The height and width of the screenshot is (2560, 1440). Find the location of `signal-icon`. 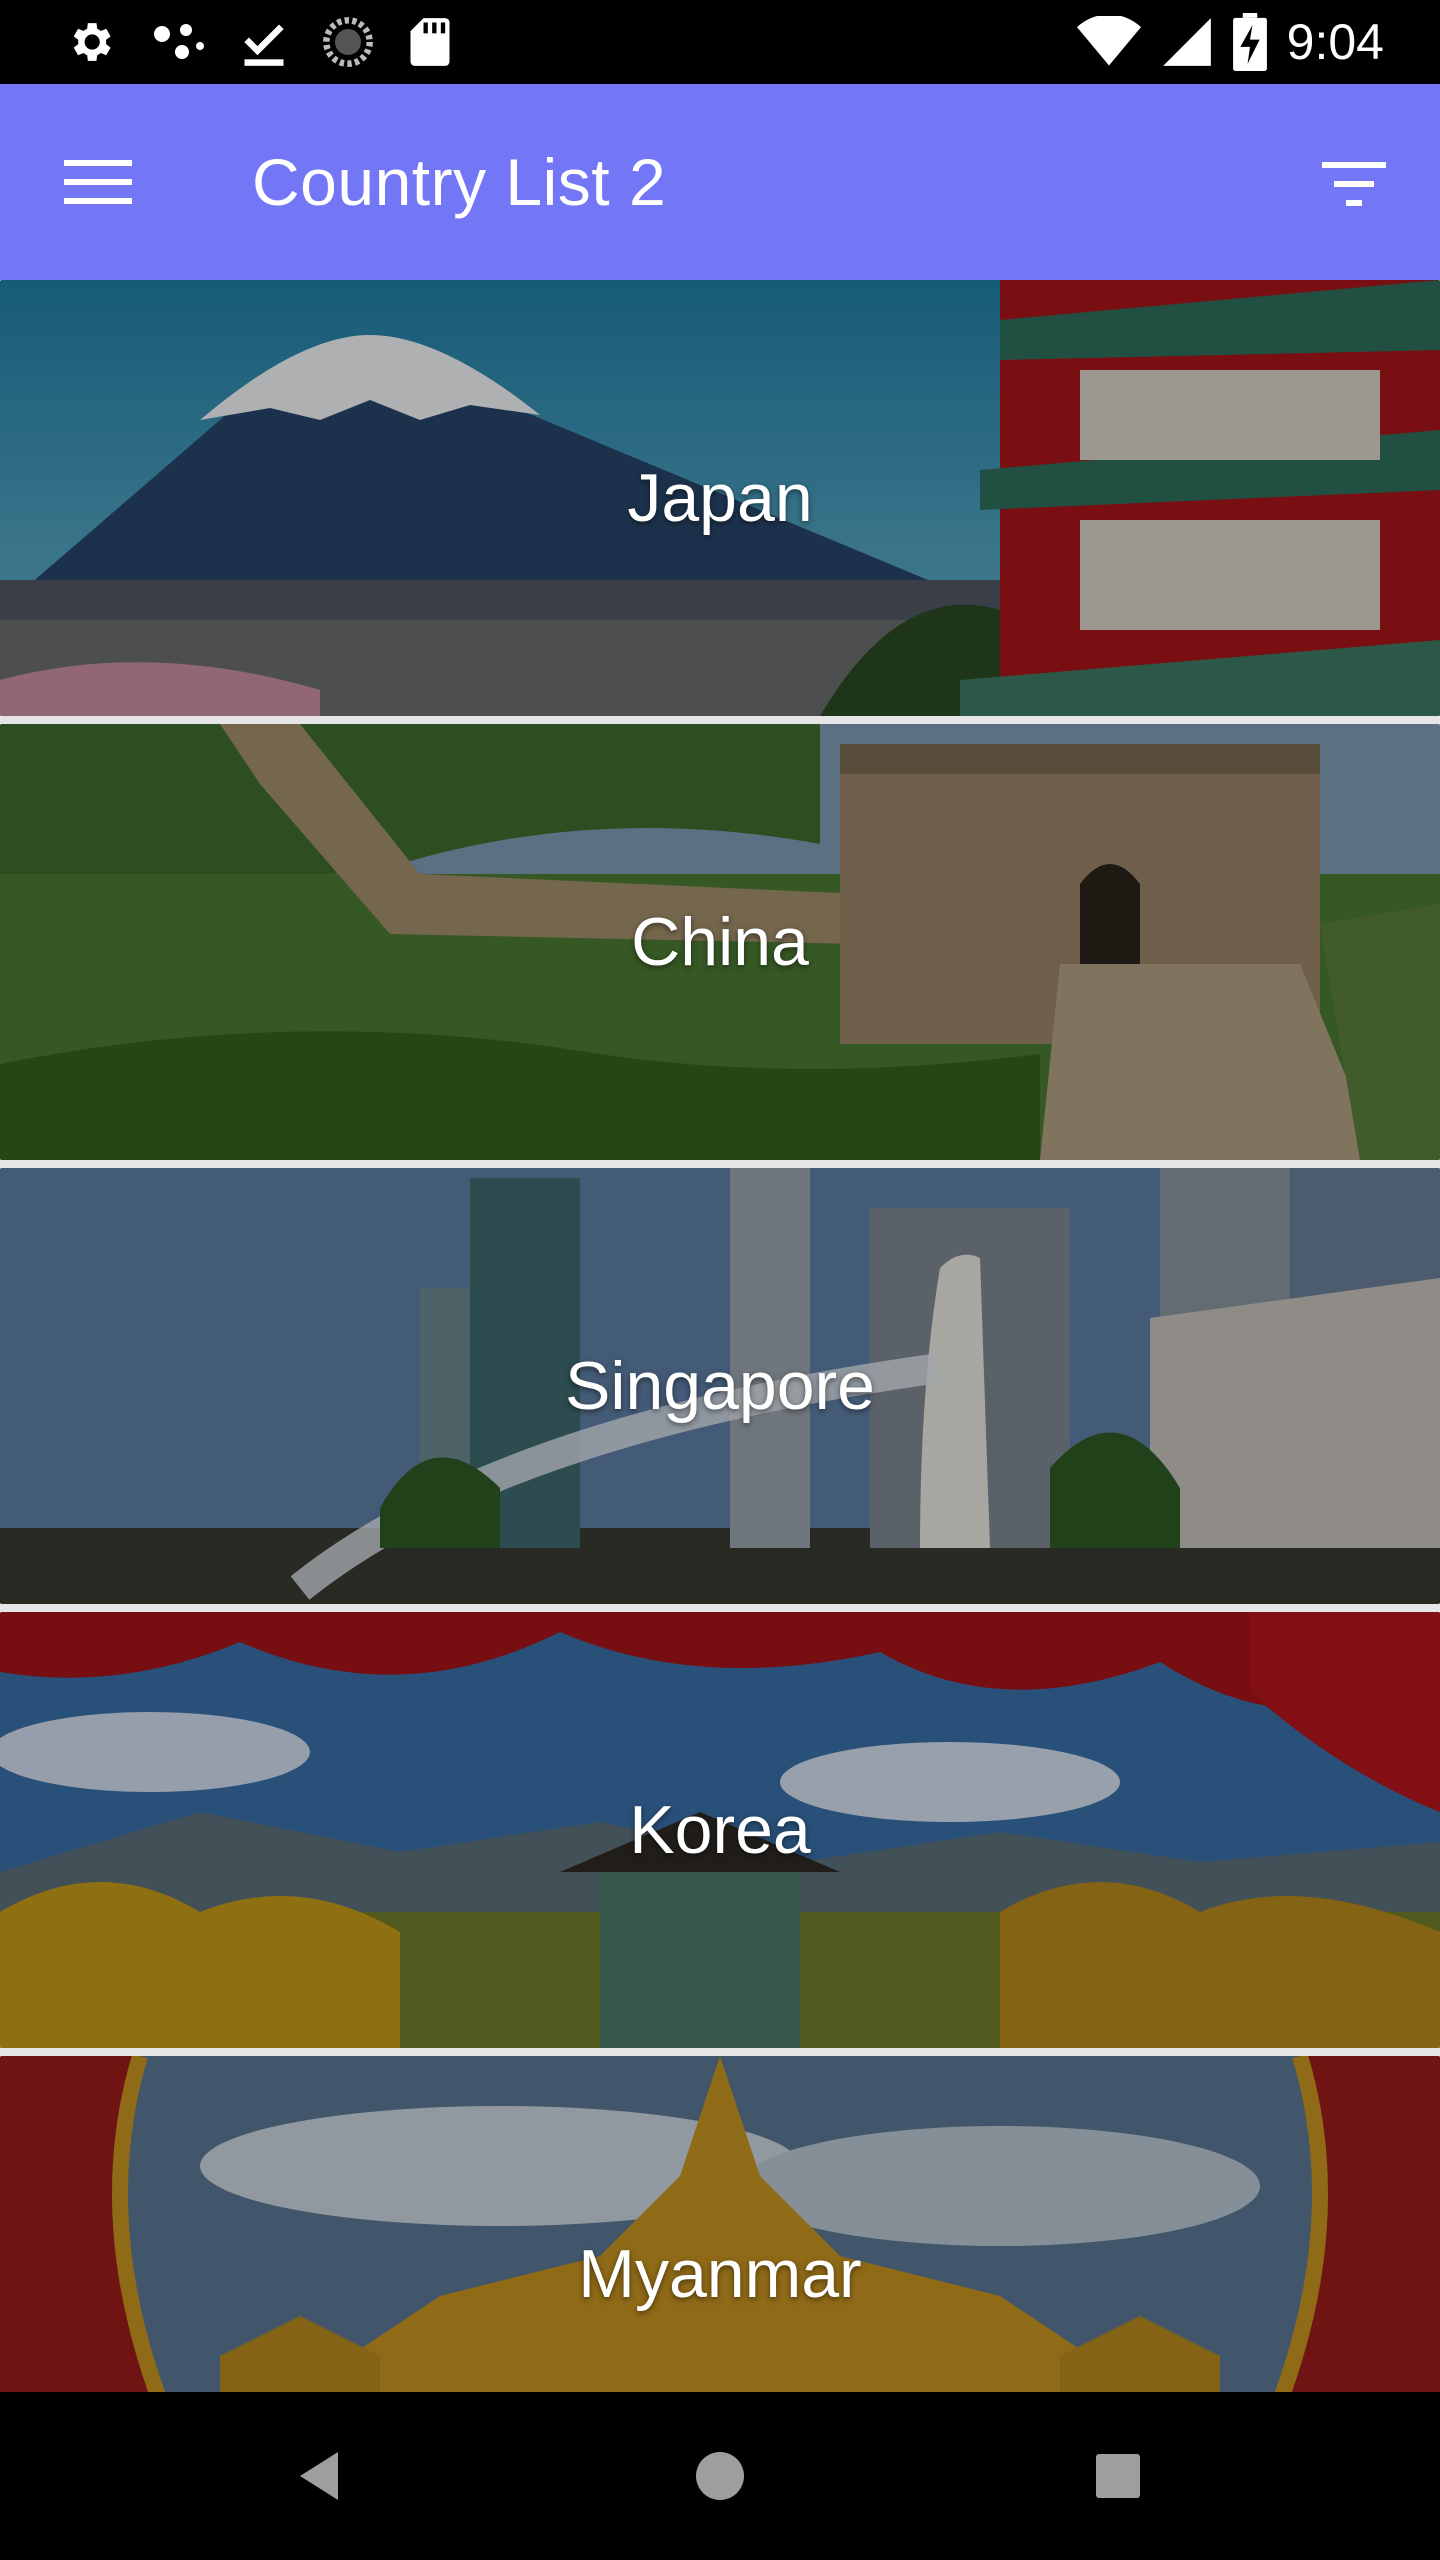

signal-icon is located at coordinates (1187, 42).